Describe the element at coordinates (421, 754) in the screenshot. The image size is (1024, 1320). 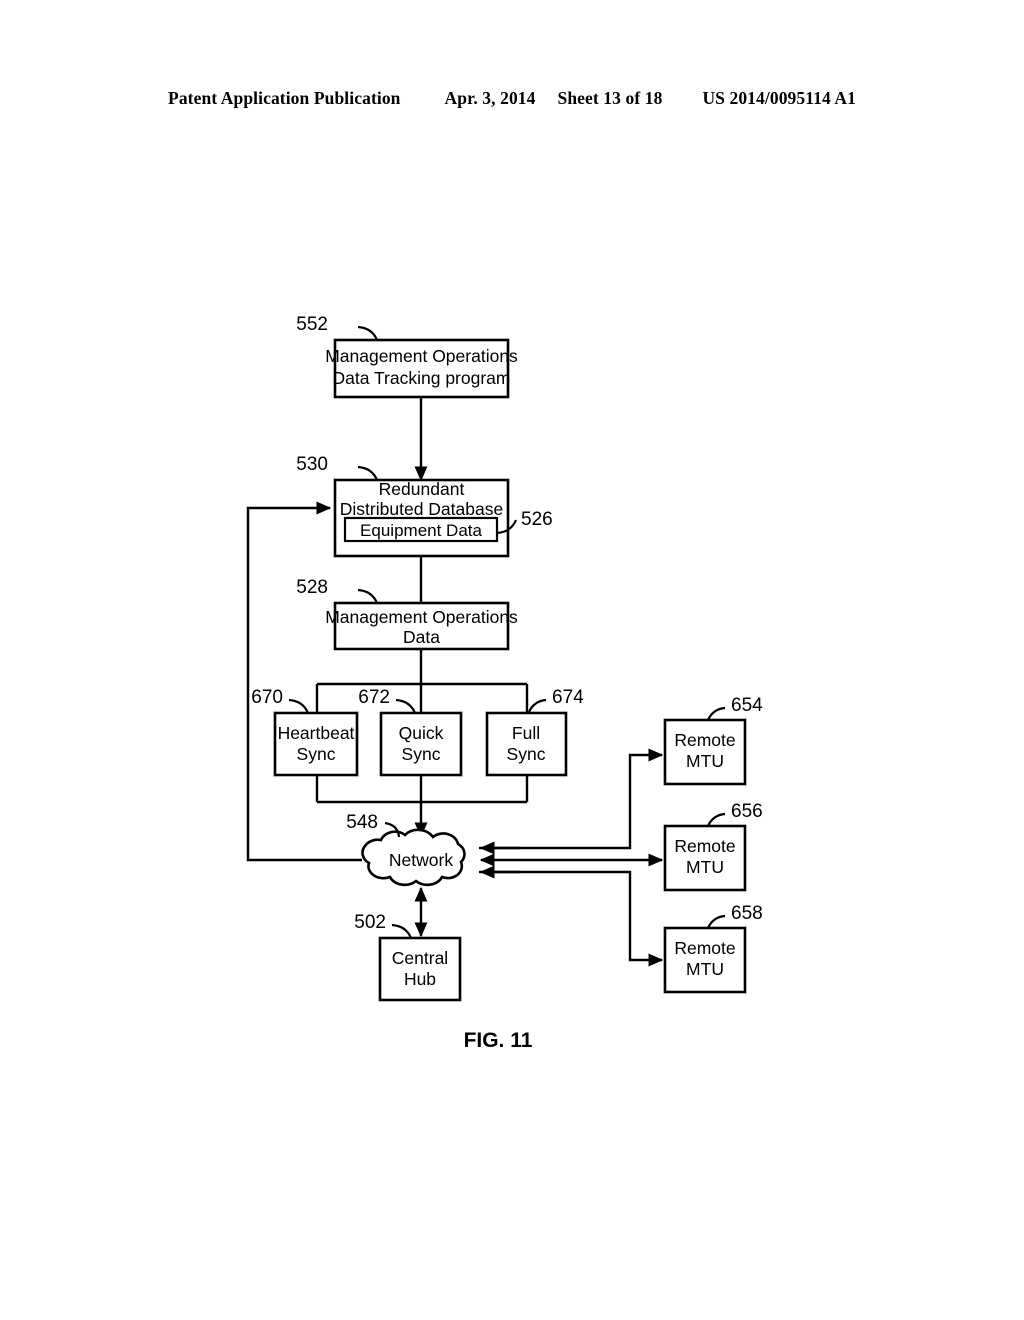
I see `quick-sync-line-2: Sync` at that location.